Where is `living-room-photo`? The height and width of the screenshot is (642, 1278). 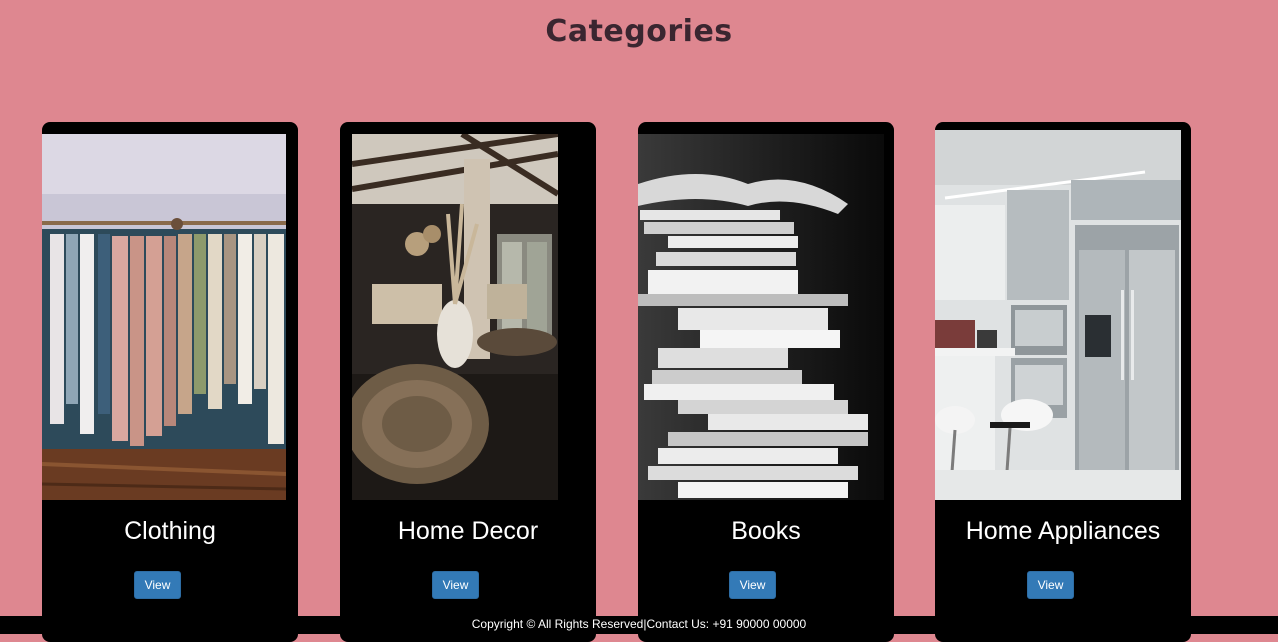
living-room-photo is located at coordinates (455, 317).